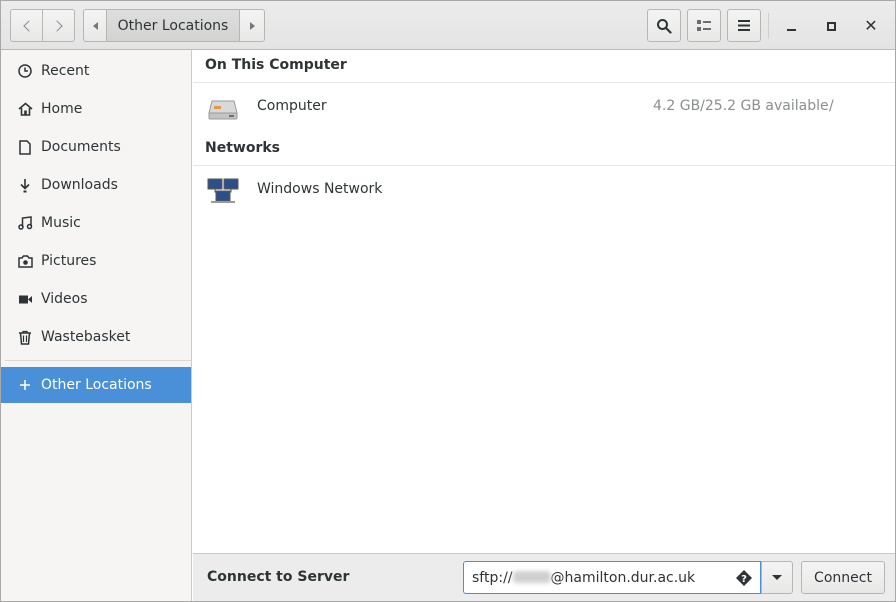 This screenshot has height=602, width=896. I want to click on back-button, so click(26, 25).